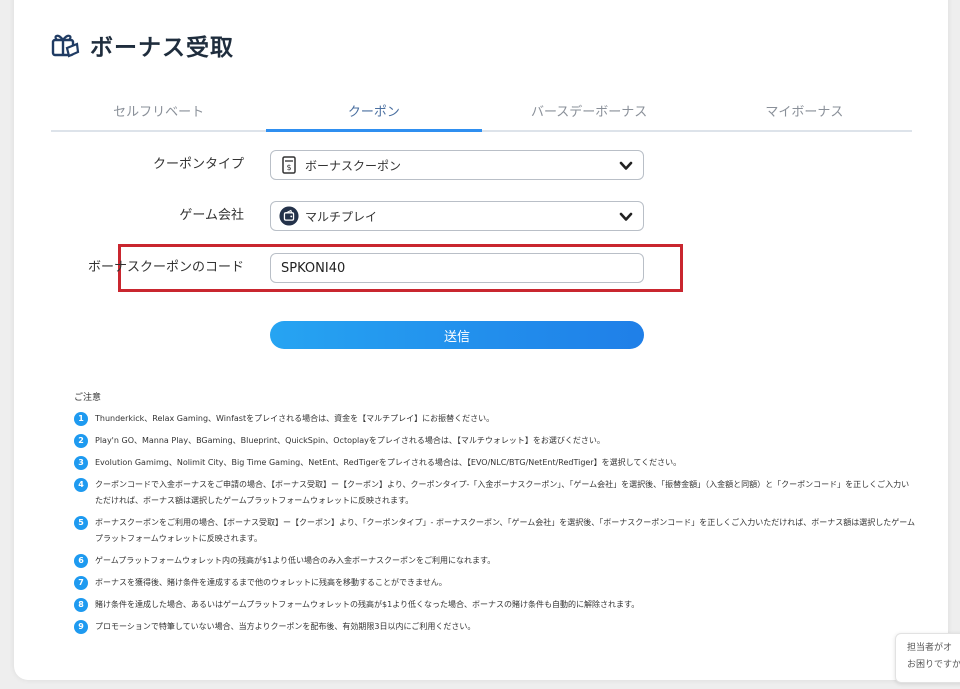 This screenshot has height=689, width=960. Describe the element at coordinates (589, 114) in the screenshot. I see `tab-birthday-bonus: バースデーボーナス` at that location.